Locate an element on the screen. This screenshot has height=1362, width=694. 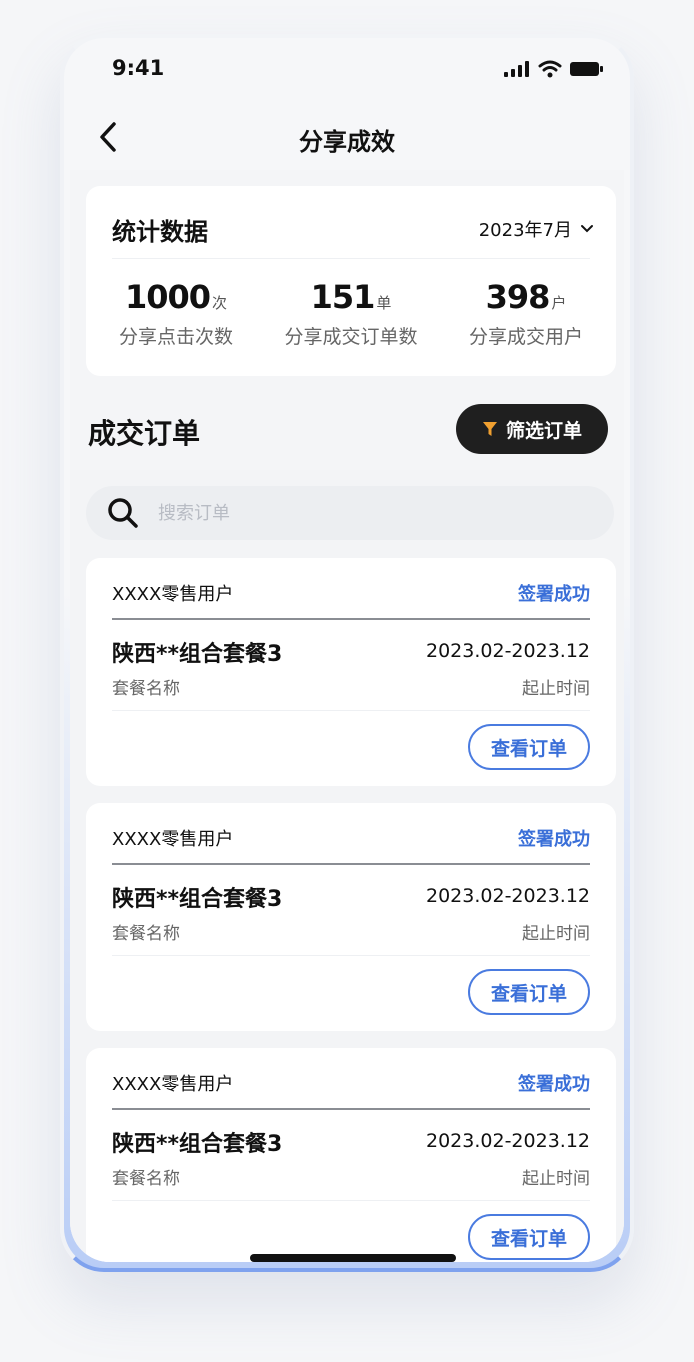
page-title: 分享成效 is located at coordinates (347, 142).